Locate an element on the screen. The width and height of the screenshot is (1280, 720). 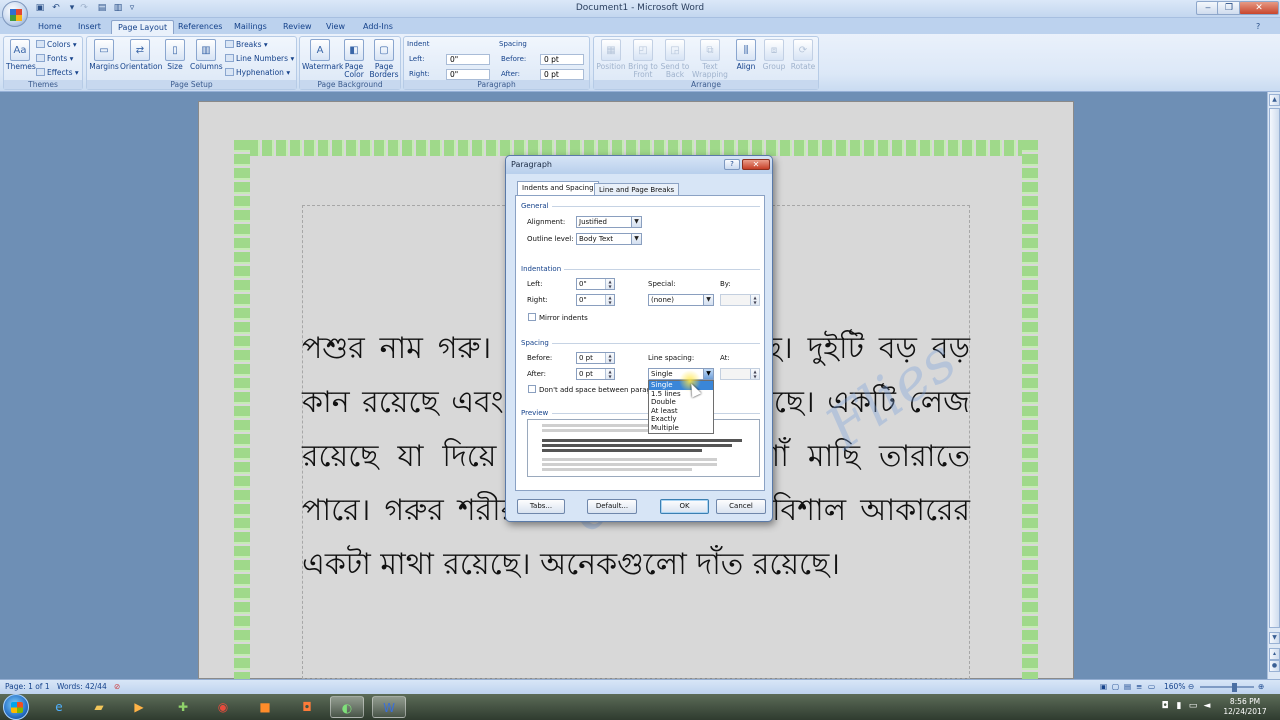
dialog-close-button: ✕ is located at coordinates (756, 164).